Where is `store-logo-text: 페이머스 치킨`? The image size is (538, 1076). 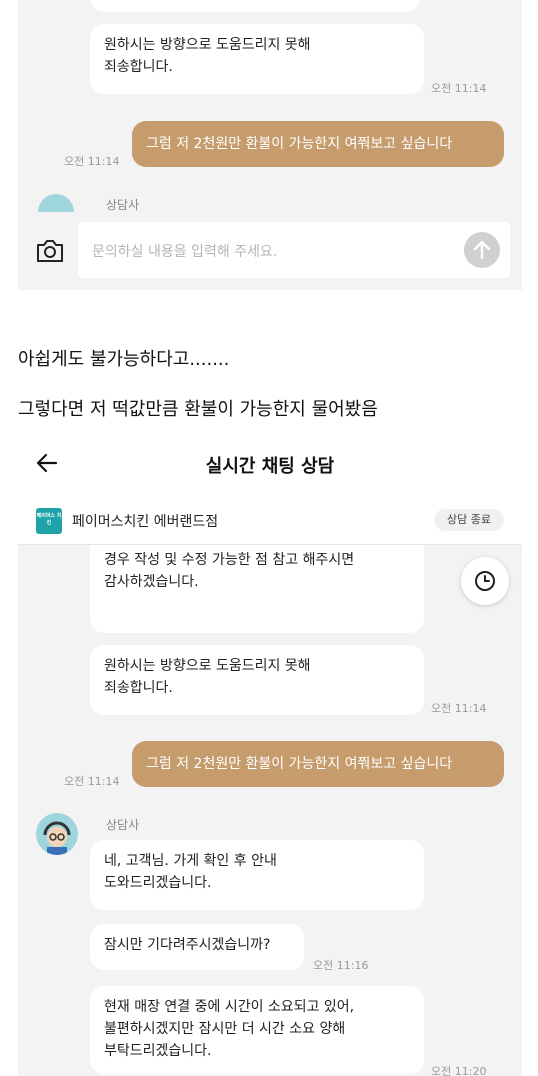 store-logo-text: 페이머스 치킨 is located at coordinates (49, 519).